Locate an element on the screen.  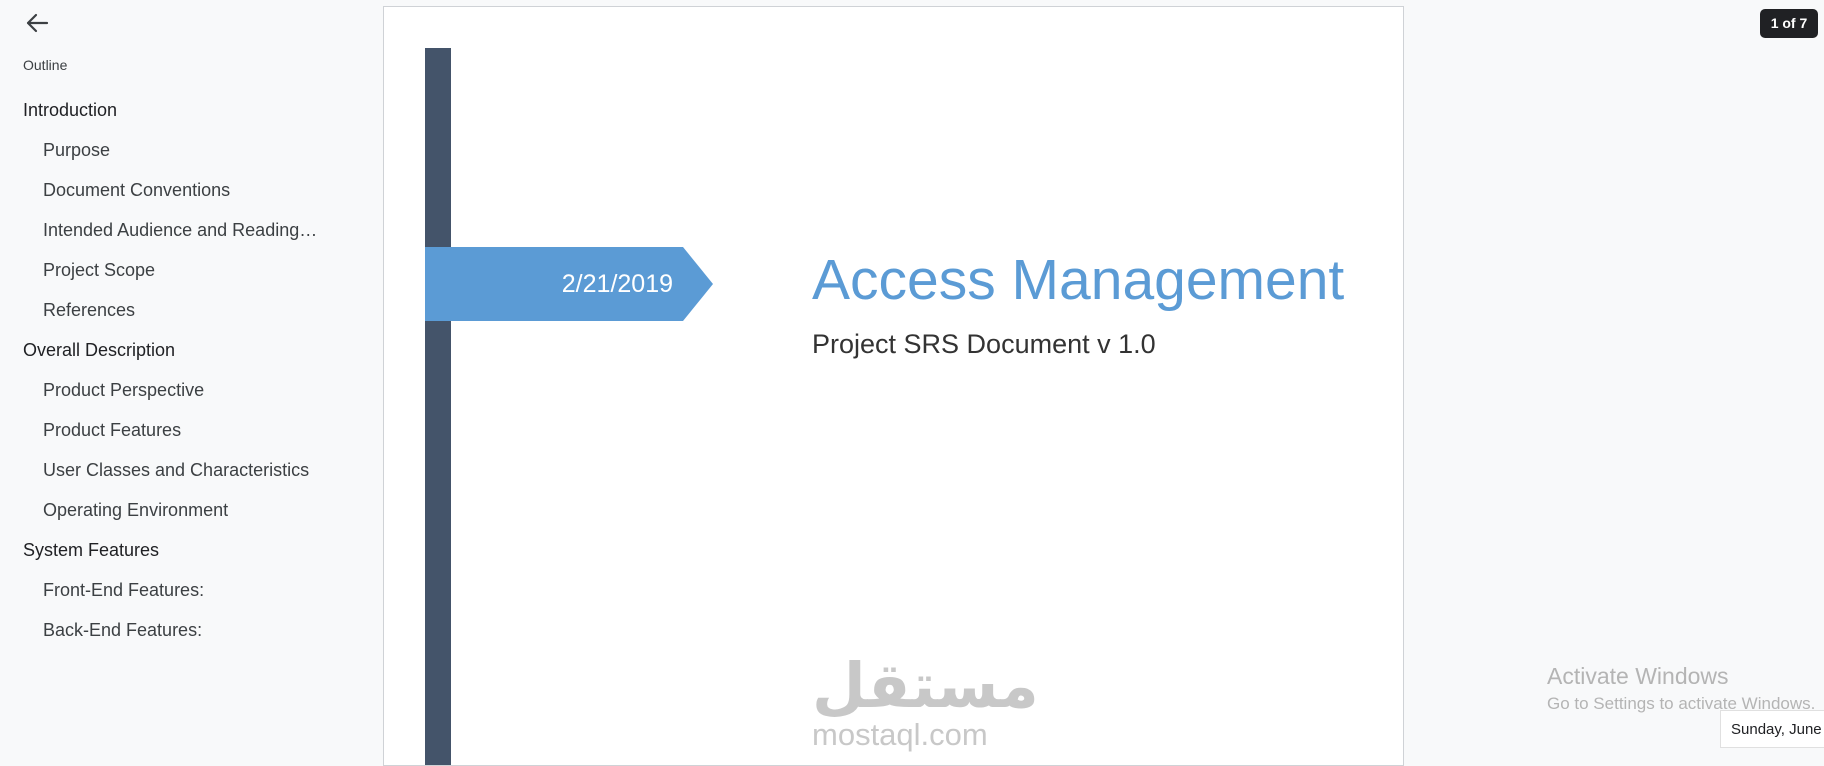
outline-subitem: Operating Environment is located at coordinates (159, 511).